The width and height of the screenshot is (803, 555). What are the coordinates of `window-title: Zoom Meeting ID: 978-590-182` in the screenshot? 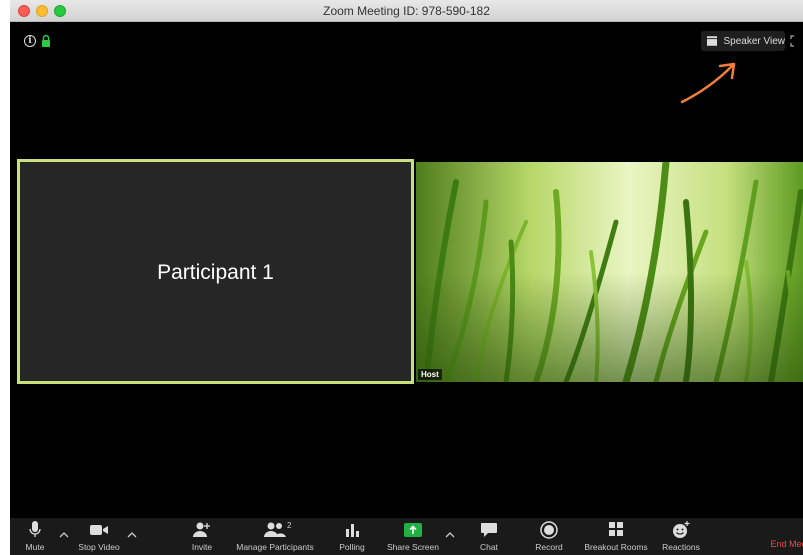 It's located at (406, 11).